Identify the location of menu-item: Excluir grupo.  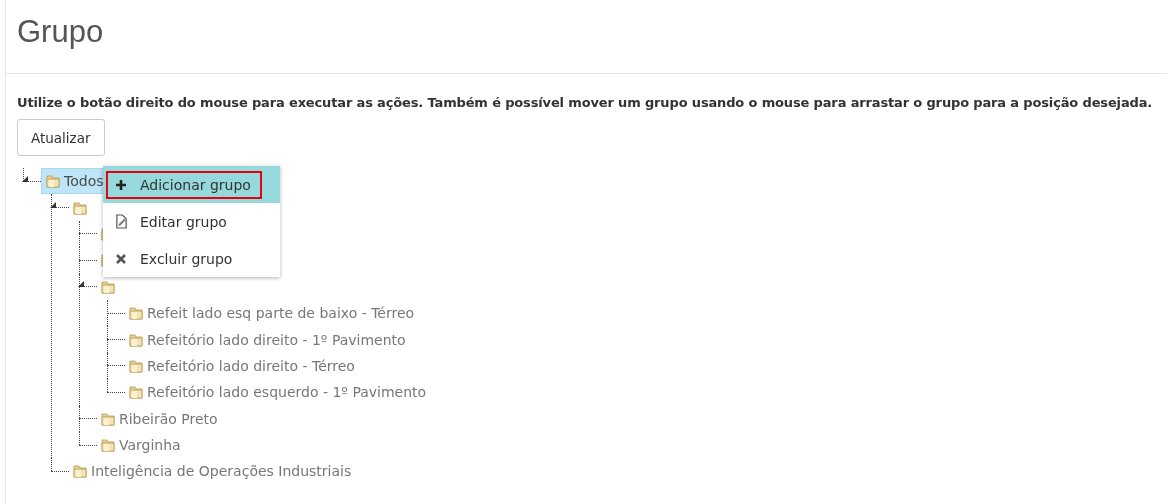
(184, 258).